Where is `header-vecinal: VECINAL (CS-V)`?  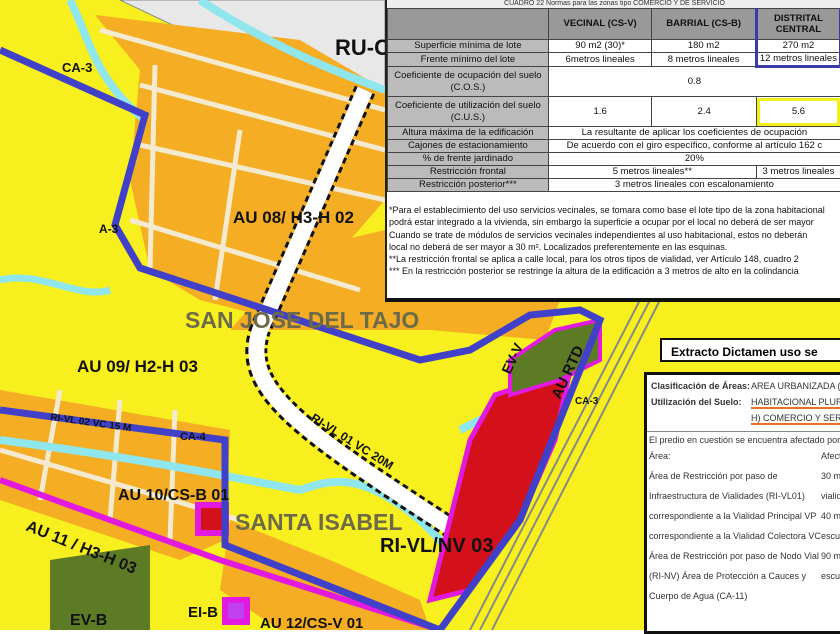
header-vecinal: VECINAL (CS-V) is located at coordinates (600, 24).